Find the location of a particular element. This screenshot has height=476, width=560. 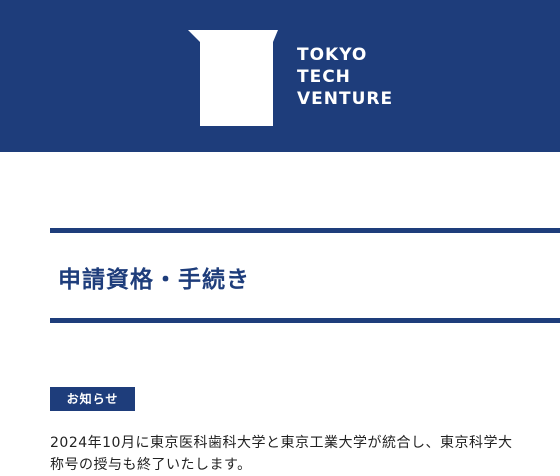

logo-line-tech: TECH is located at coordinates (324, 77).